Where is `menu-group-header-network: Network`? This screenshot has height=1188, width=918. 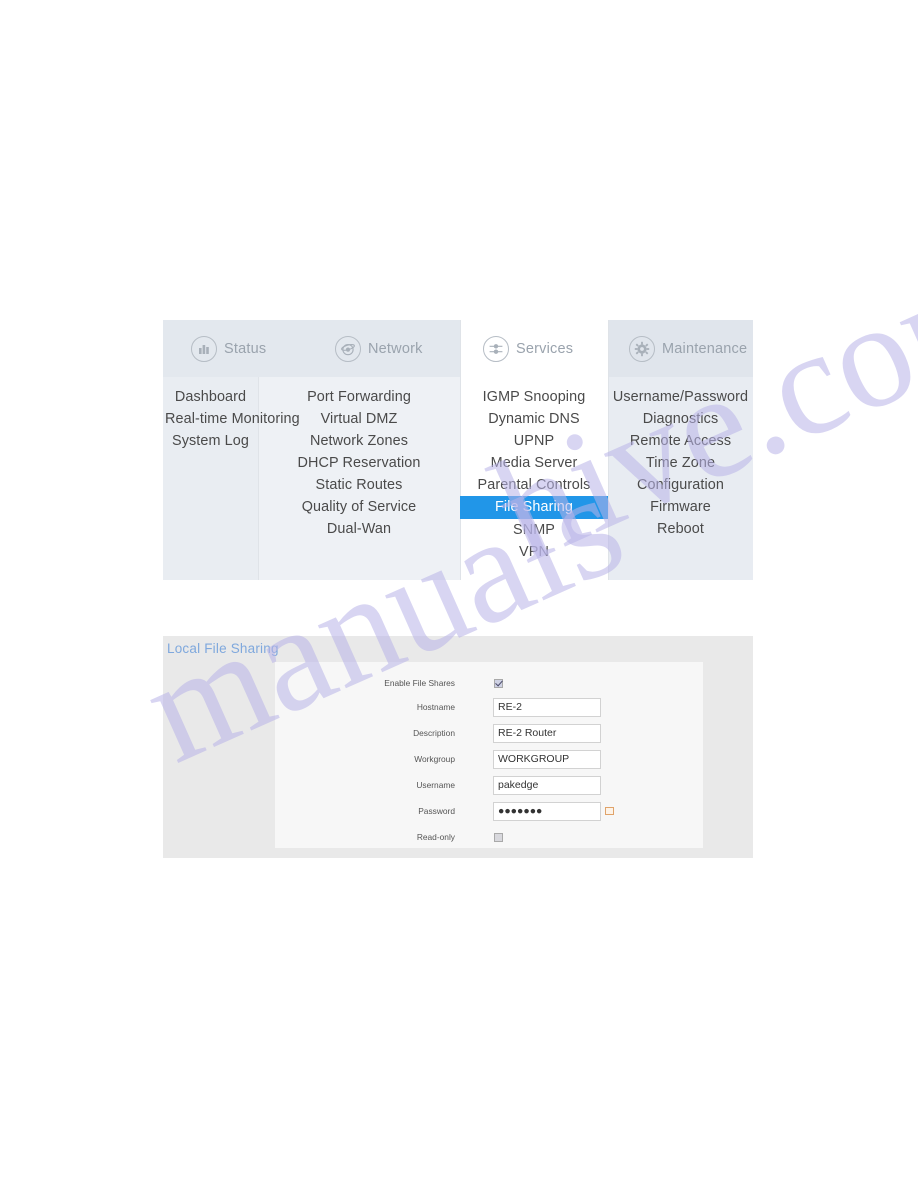 menu-group-header-network: Network is located at coordinates (391, 348).